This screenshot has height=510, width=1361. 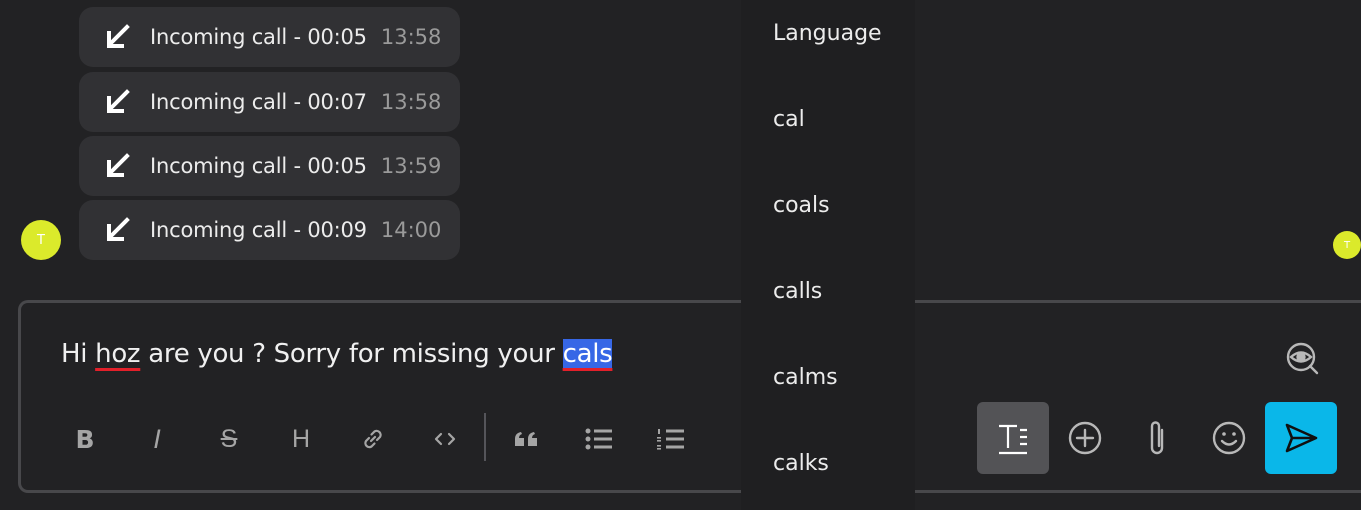 I want to click on call-bubble: Incoming call - 00:09 14:00, so click(x=269, y=230).